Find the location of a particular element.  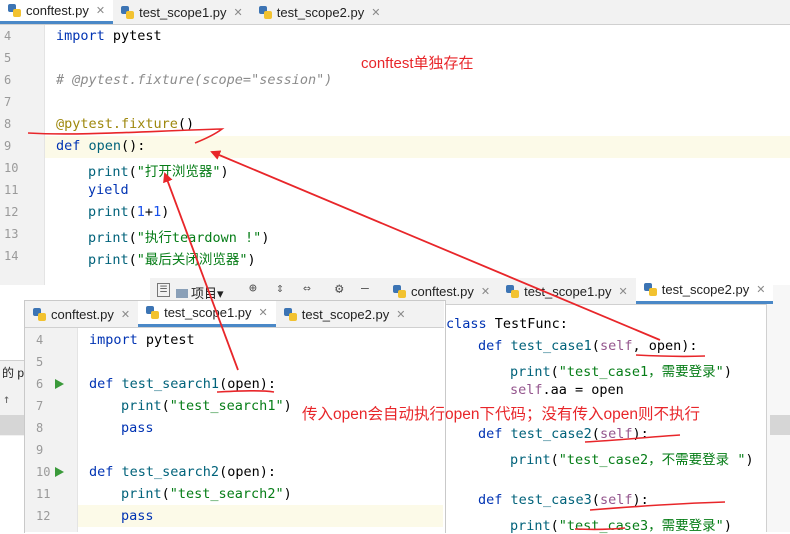

code-line: print("test_case1，需要登录") is located at coordinates (621, 372).